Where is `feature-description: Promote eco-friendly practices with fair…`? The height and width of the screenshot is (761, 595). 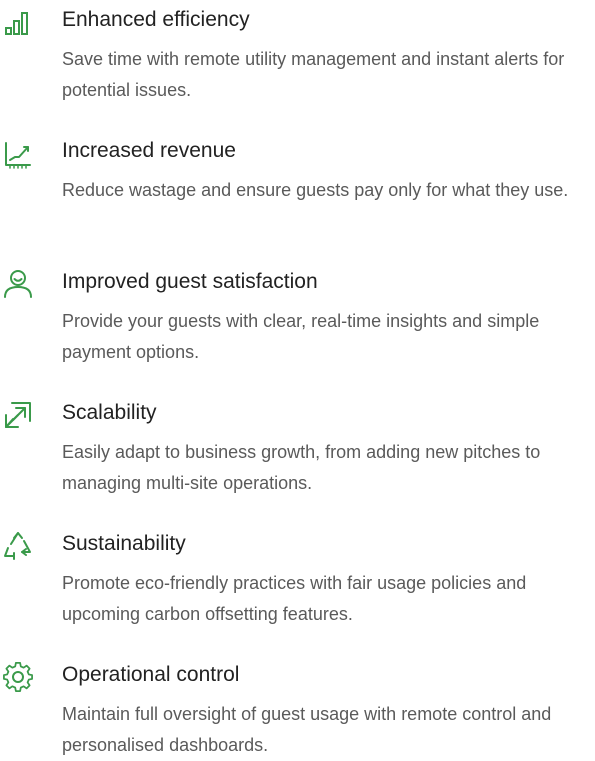
feature-description: Promote eco-friendly practices with fair… is located at coordinates (294, 598).